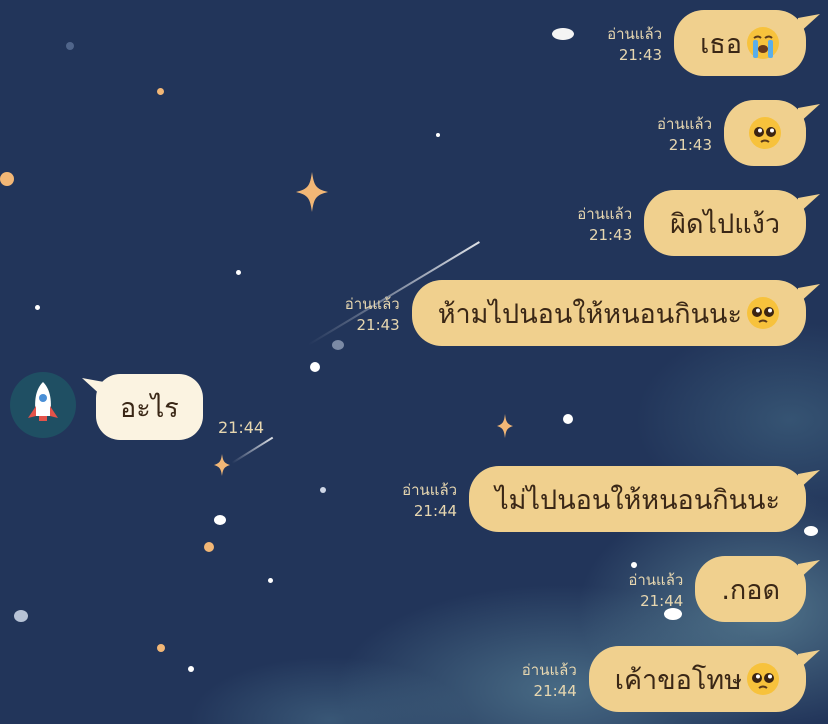  I want to click on message-bubble-incoming: อะไร, so click(149, 407).